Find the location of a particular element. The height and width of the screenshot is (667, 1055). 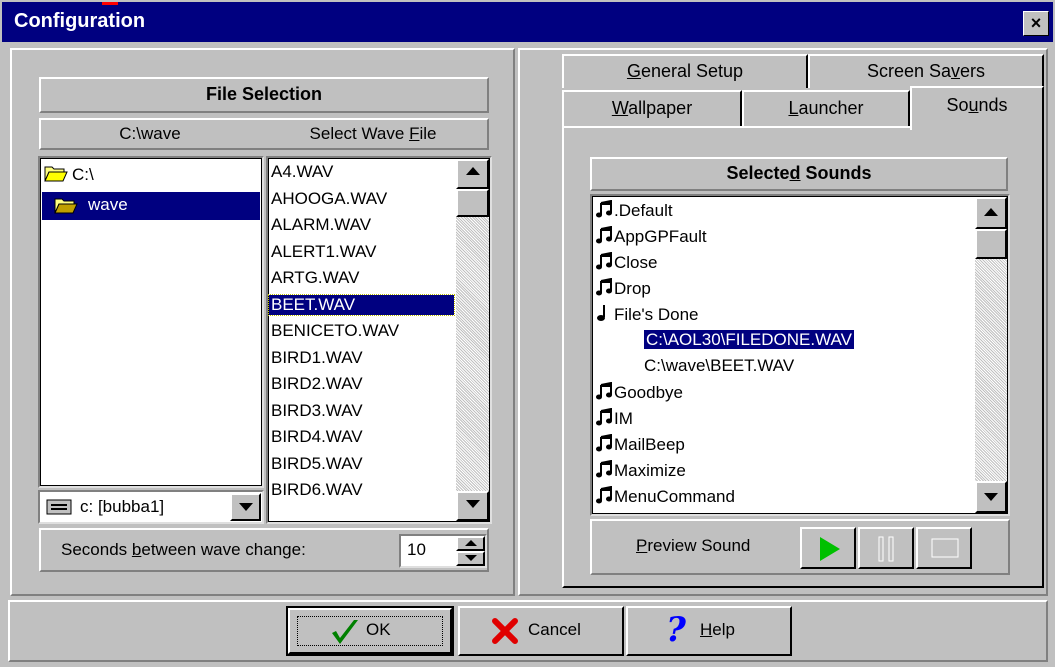

tab-label: allpaper is located at coordinates (660, 108).